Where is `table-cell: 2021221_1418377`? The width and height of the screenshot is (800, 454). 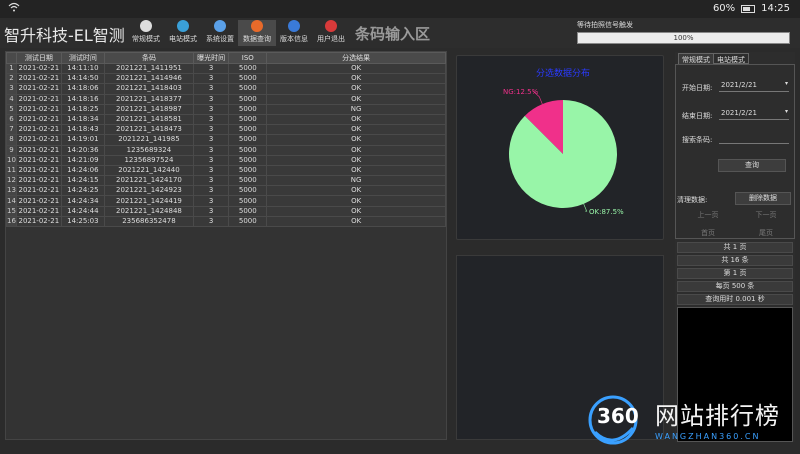
table-cell: 2021221_1418377 is located at coordinates (149, 99).